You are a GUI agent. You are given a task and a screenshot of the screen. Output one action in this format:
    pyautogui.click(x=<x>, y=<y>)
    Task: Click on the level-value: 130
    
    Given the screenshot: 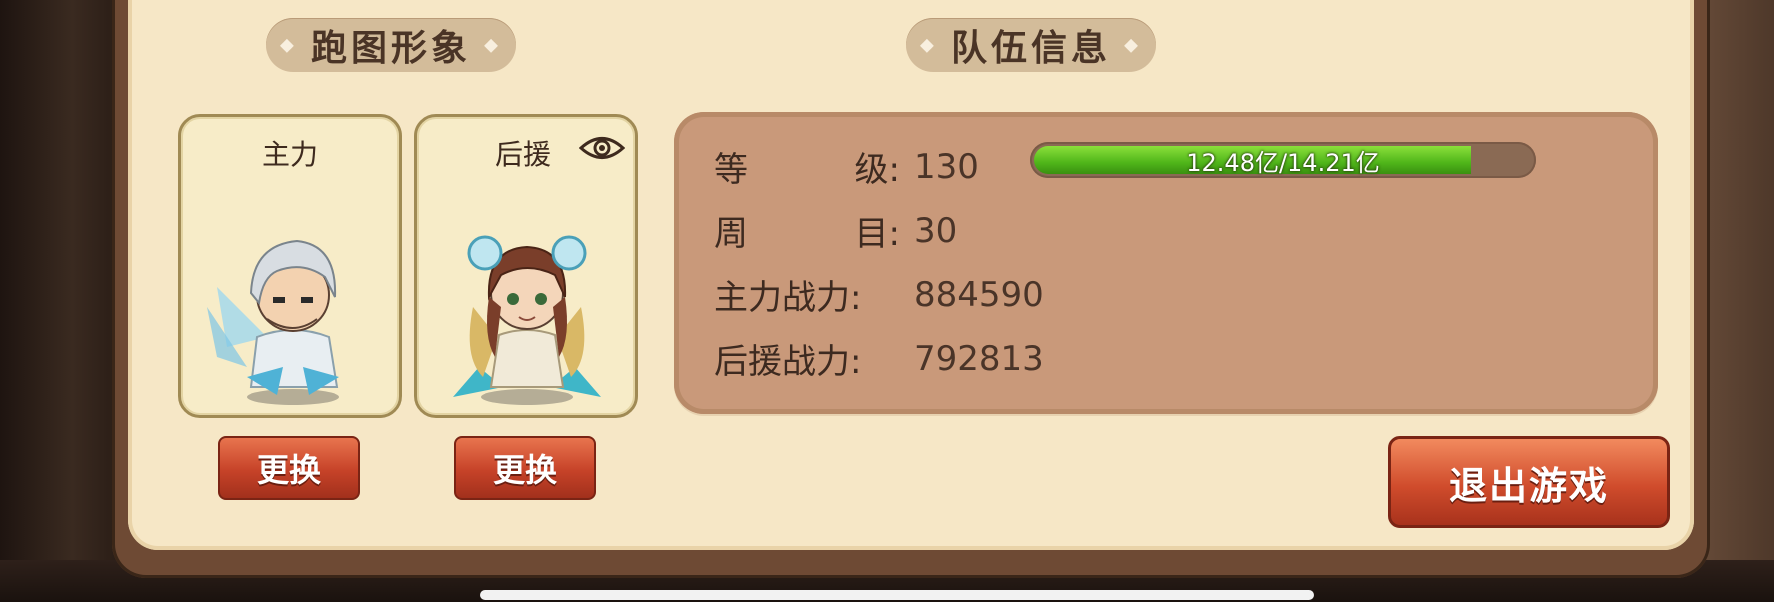 What is the action you would take?
    pyautogui.click(x=946, y=166)
    